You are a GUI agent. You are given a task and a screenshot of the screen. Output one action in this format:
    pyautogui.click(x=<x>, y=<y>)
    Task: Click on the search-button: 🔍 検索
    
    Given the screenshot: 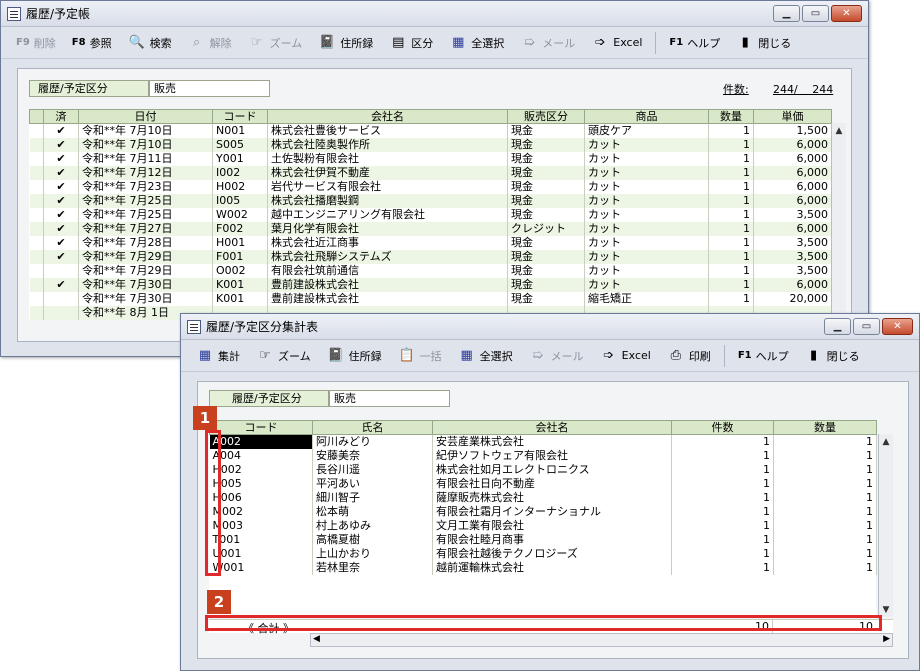 What is the action you would take?
    pyautogui.click(x=150, y=43)
    